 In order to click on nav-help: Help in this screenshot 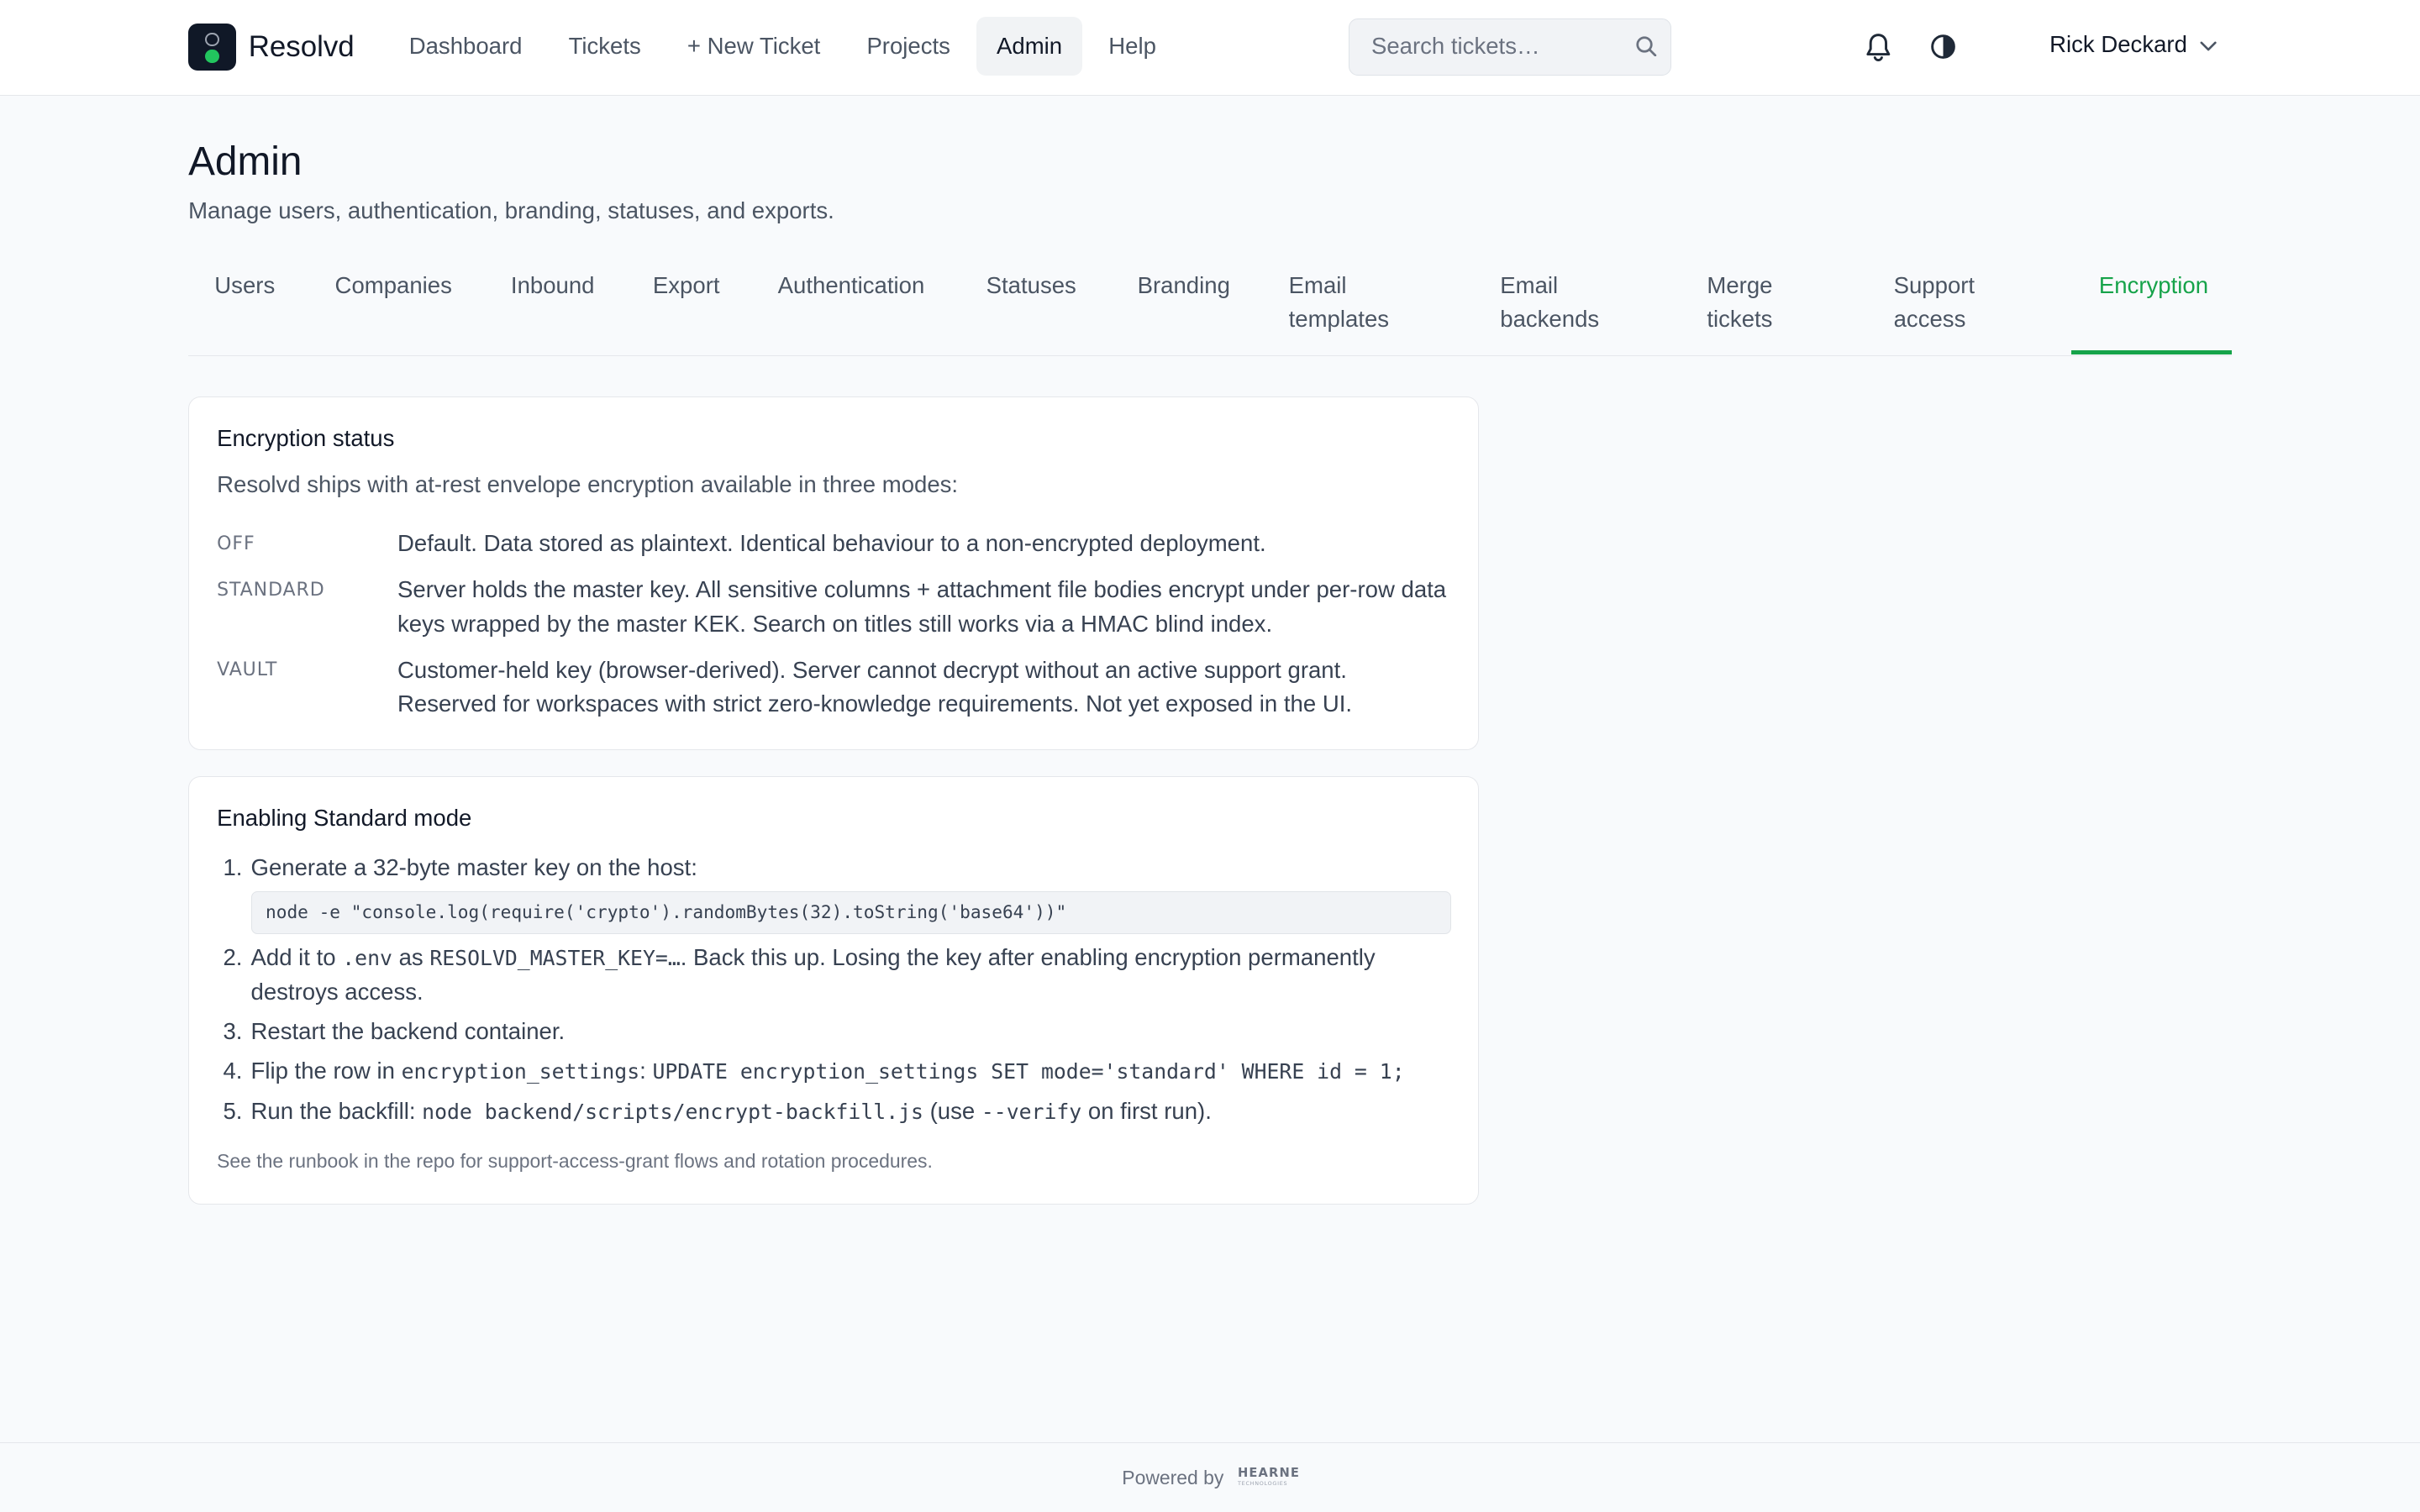, I will do `click(1132, 46)`.